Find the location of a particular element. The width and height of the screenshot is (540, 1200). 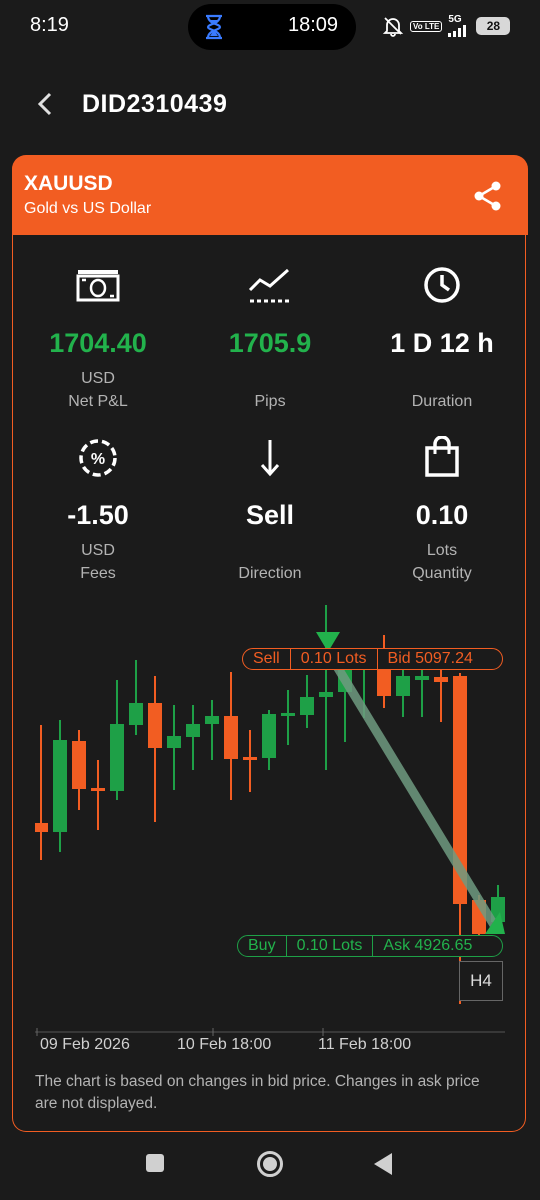

arrow-down-icon is located at coordinates (270, 458).